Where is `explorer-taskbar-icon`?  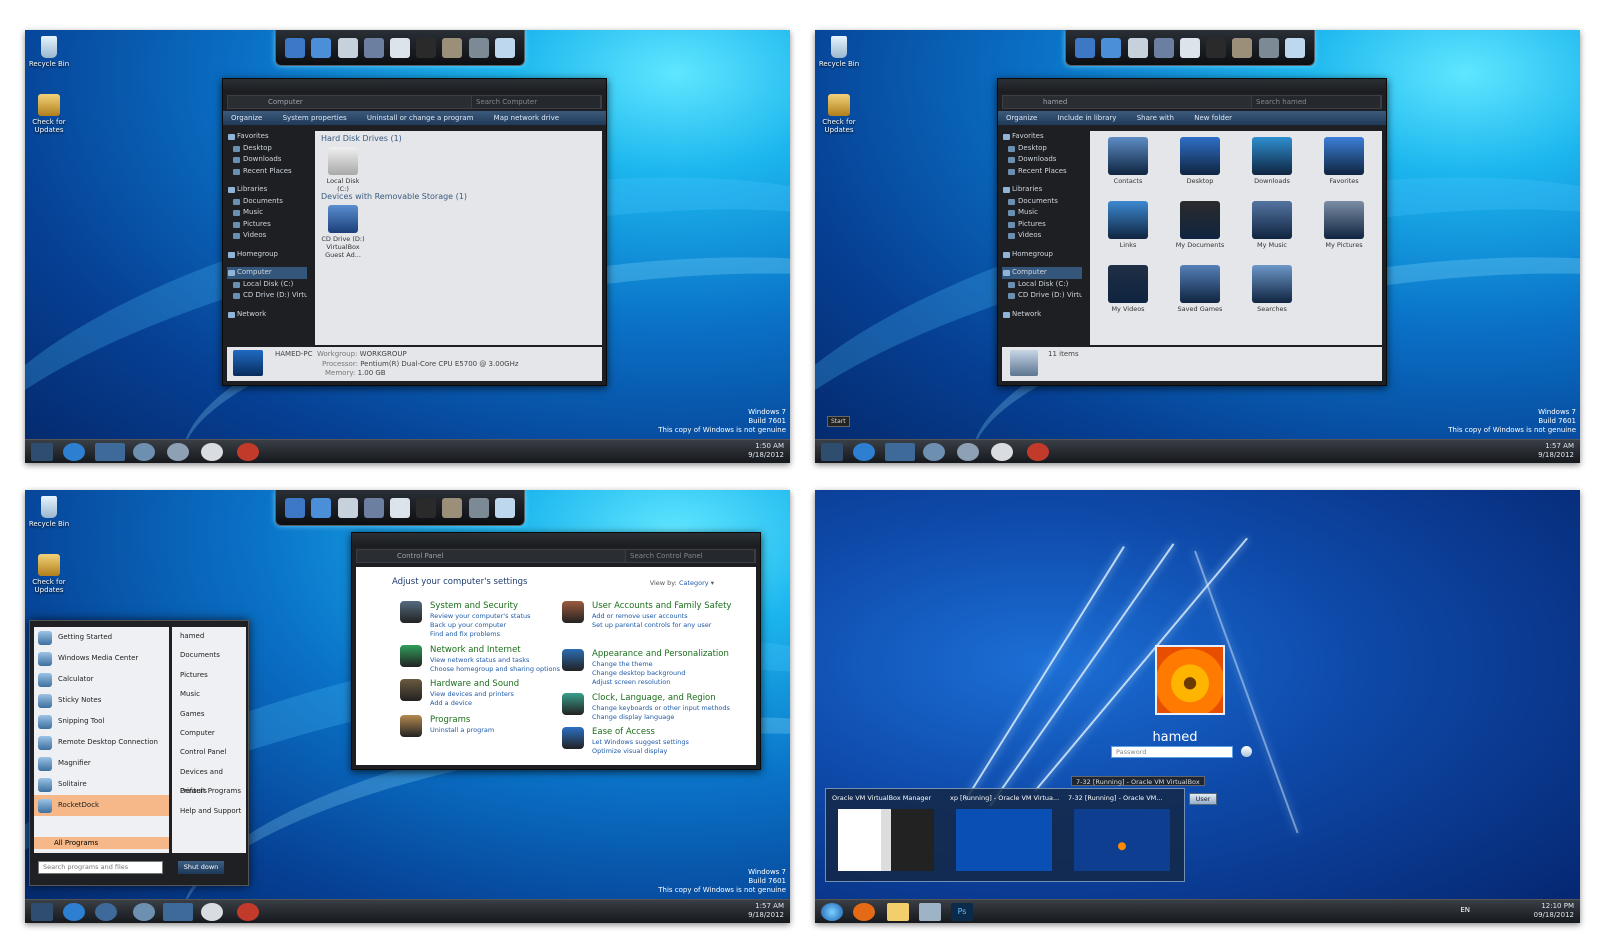
explorer-taskbar-icon is located at coordinates (900, 452).